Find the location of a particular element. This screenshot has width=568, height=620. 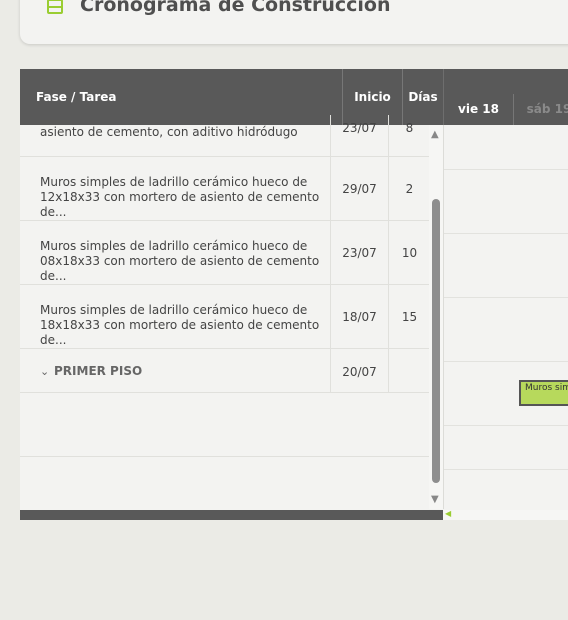

vertical-scrollbar: ▲ ▼ is located at coordinates (436, 317).